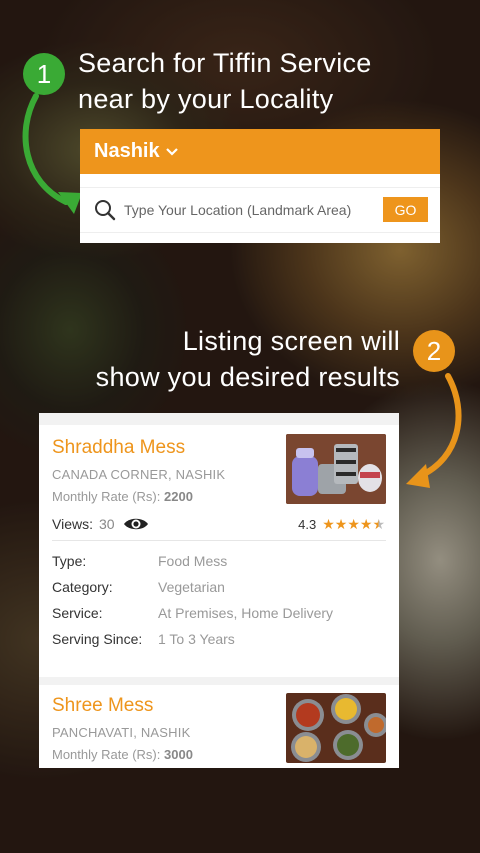  What do you see at coordinates (405, 209) in the screenshot?
I see `go-button: GO` at bounding box center [405, 209].